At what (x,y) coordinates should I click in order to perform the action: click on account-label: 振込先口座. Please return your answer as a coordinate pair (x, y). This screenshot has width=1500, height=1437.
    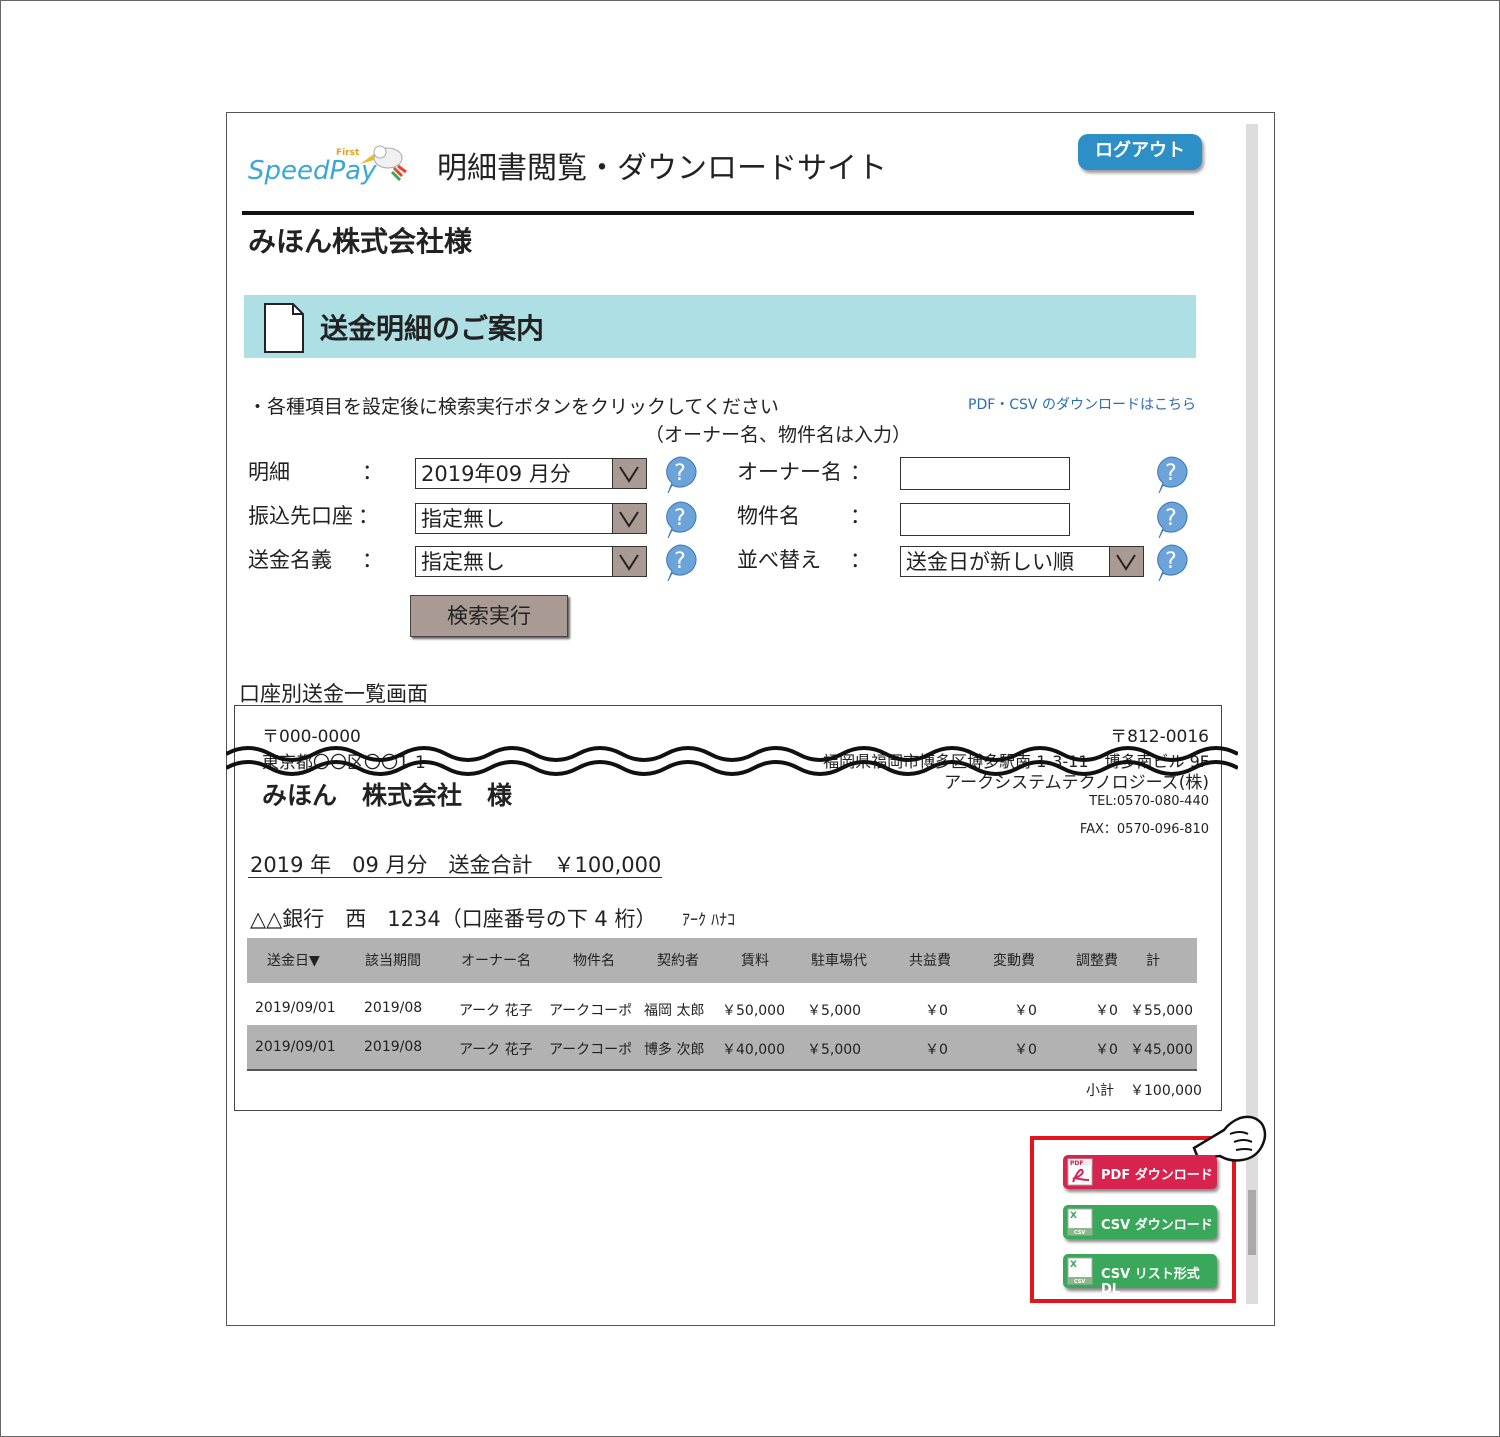
    Looking at the image, I should click on (300, 516).